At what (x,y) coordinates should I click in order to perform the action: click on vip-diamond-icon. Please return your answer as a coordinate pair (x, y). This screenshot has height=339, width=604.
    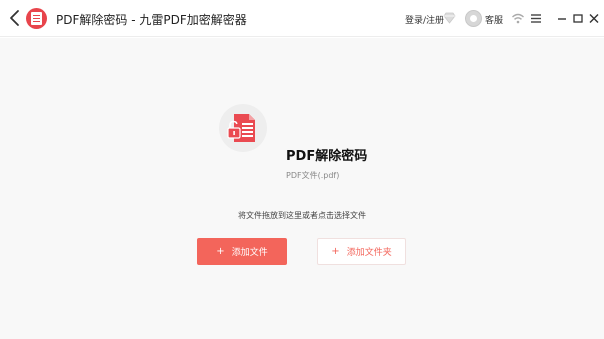
    Looking at the image, I should click on (449, 18).